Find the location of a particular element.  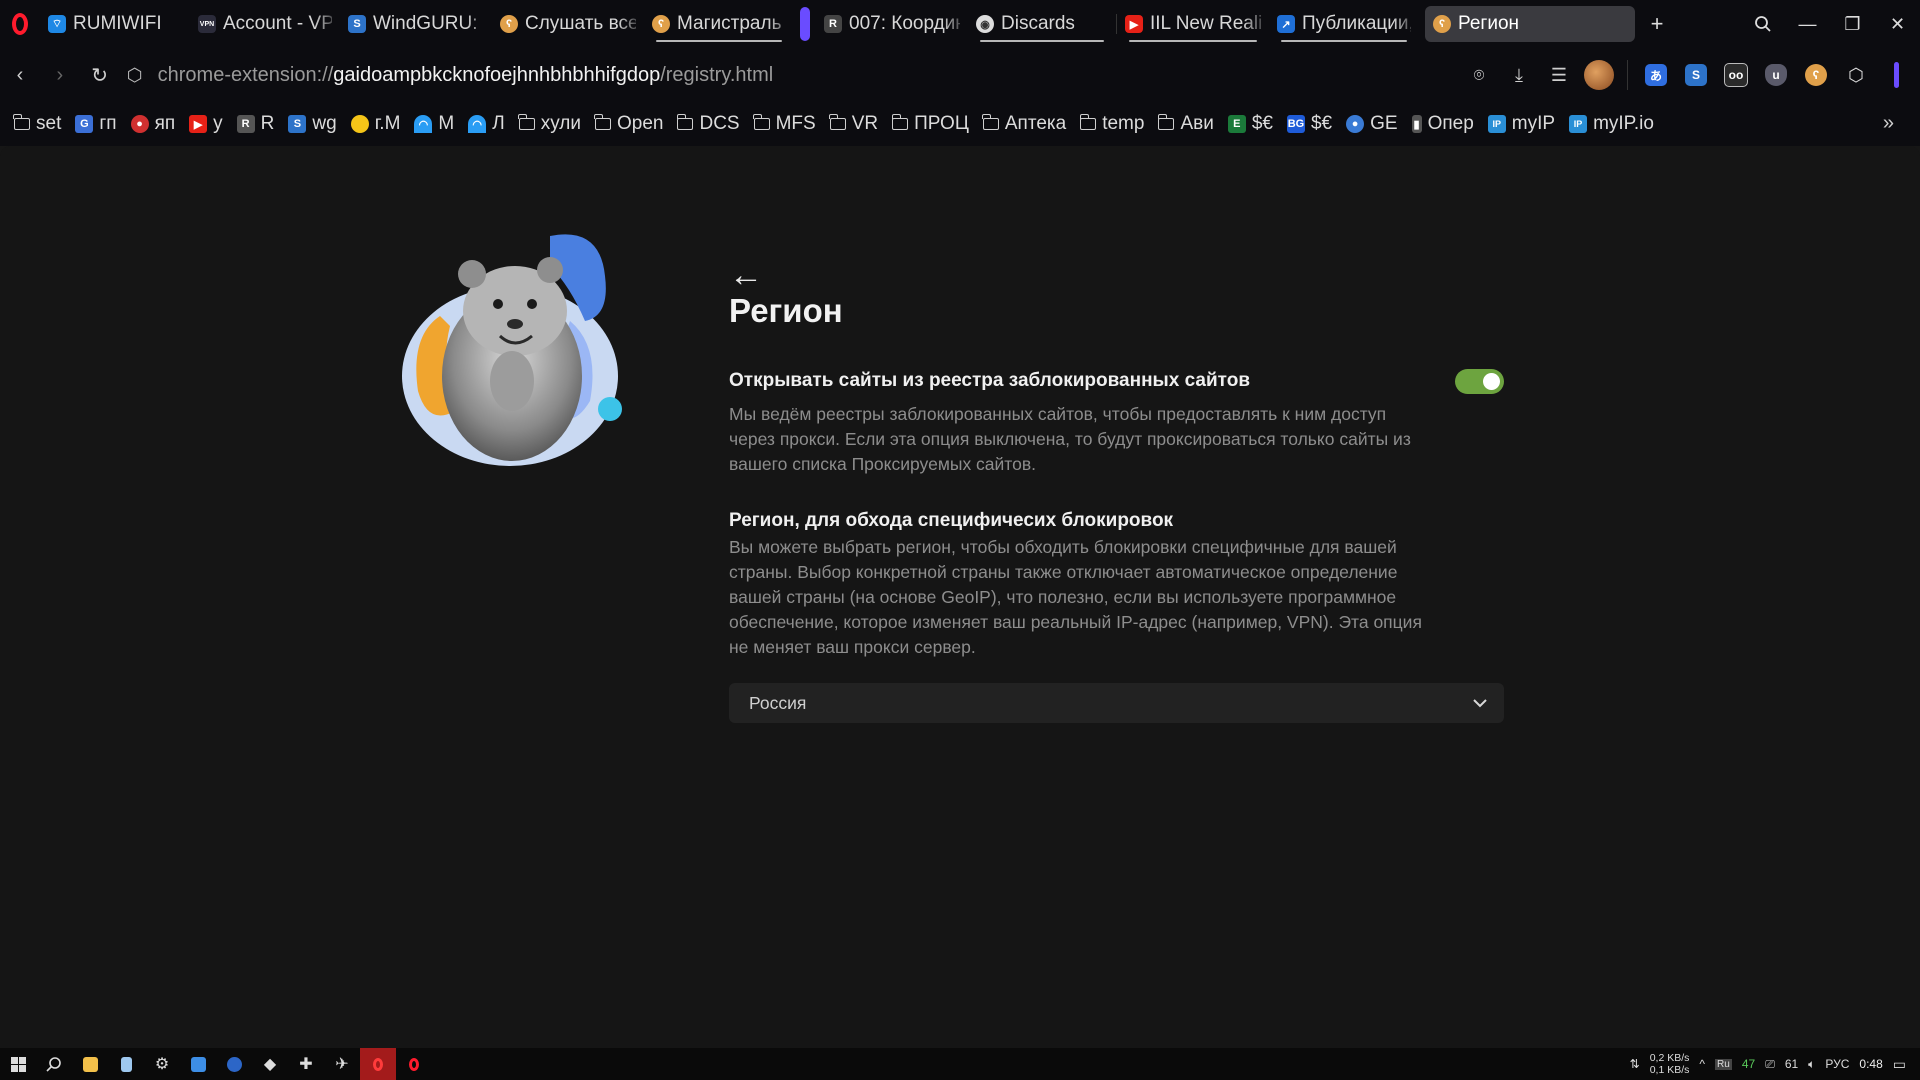

clock: 0:48 is located at coordinates (1870, 1064).